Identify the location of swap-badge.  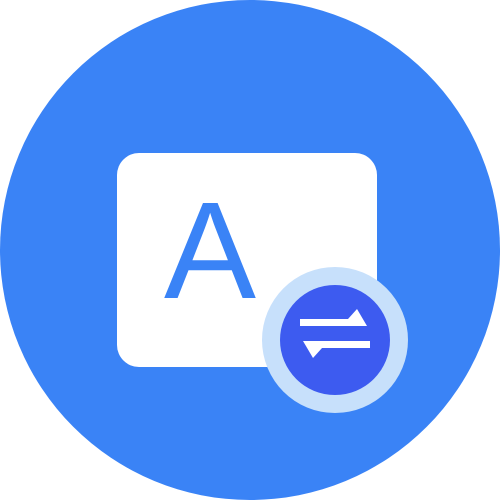
(335, 340).